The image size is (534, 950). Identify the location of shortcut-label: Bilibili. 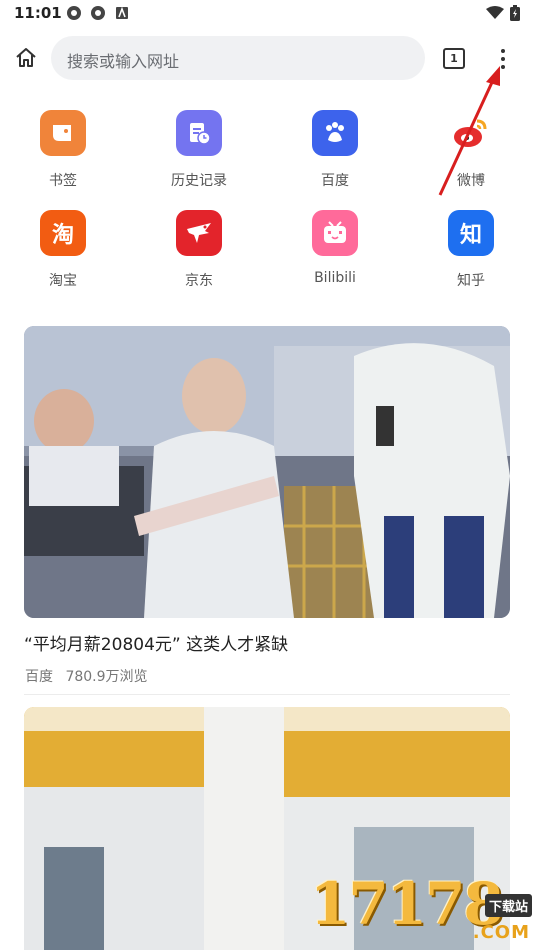
(335, 278).